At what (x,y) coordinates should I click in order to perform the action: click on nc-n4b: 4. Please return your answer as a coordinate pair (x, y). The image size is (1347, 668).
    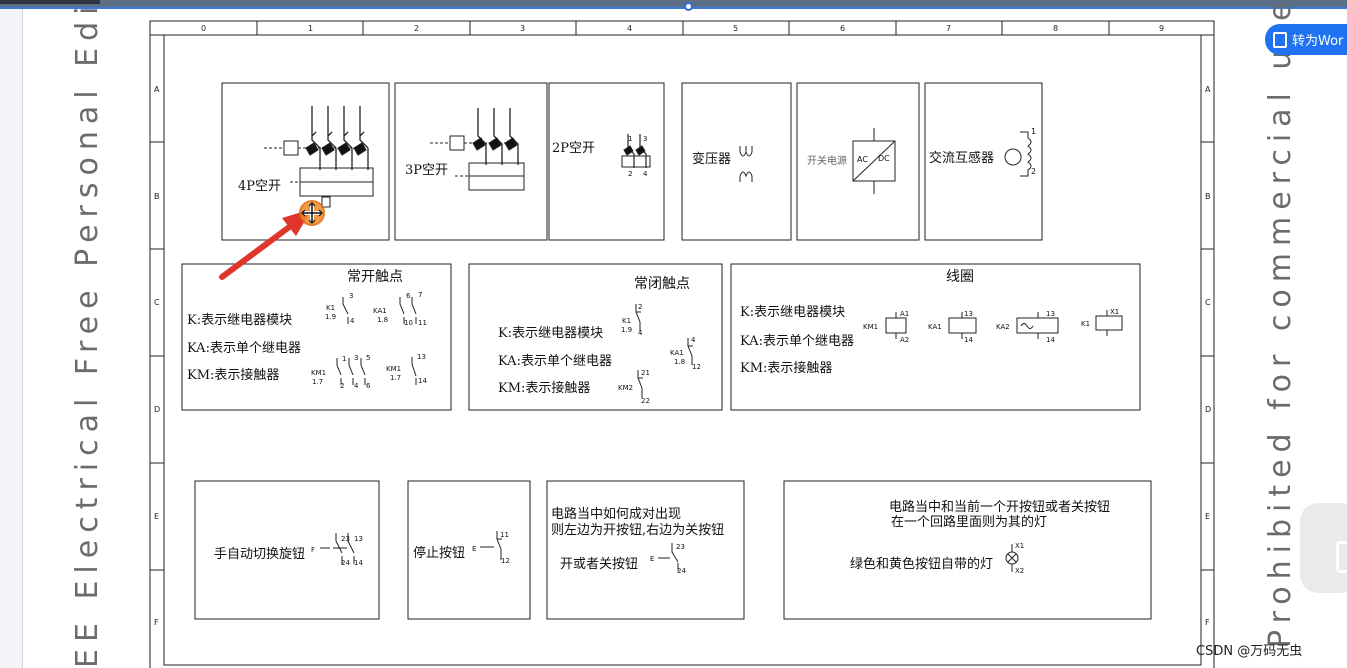
    Looking at the image, I should click on (693, 340).